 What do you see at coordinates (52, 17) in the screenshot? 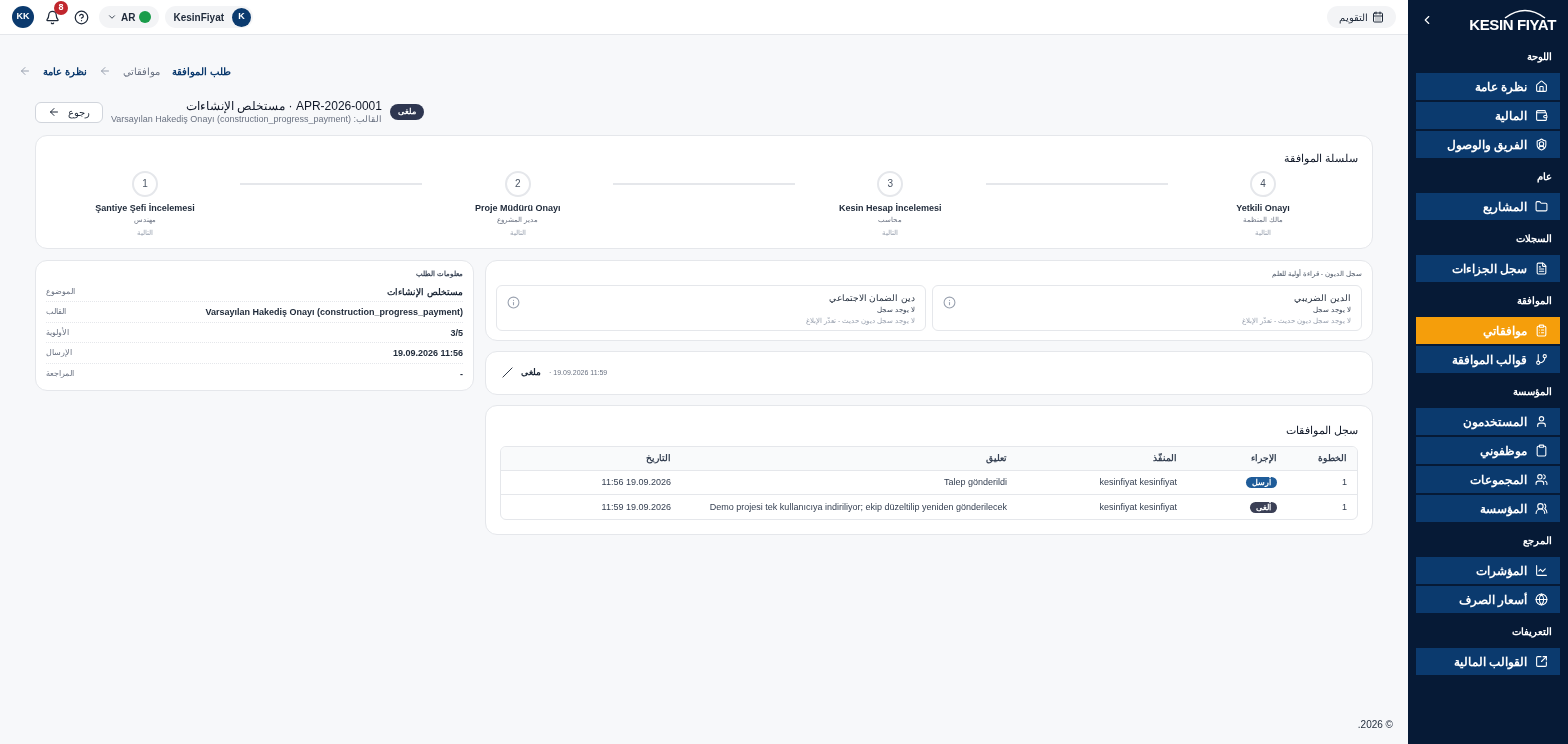
I see `notifications-icon` at bounding box center [52, 17].